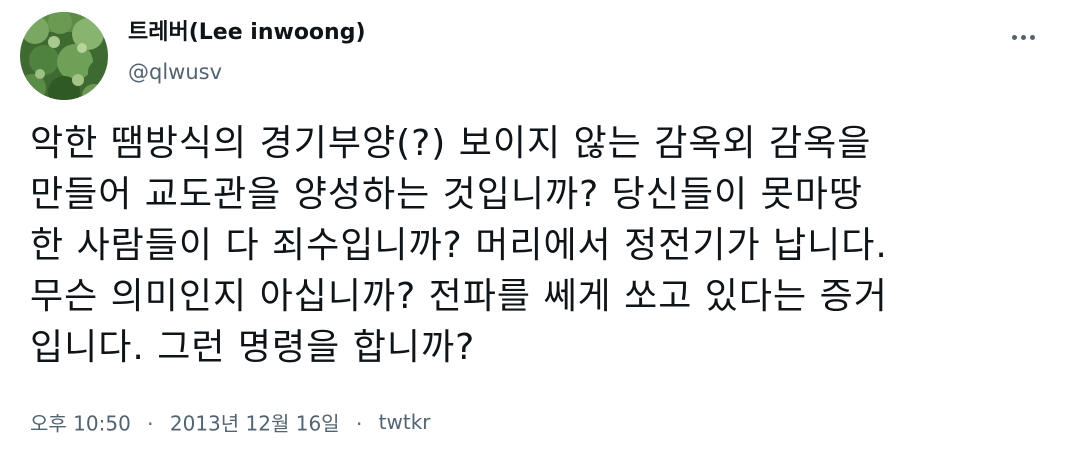  Describe the element at coordinates (451, 143) in the screenshot. I see `tweet-text-line: 악한 땜방식의 경기부양(?) 보이지 않는 감옥외 감옥을` at that location.